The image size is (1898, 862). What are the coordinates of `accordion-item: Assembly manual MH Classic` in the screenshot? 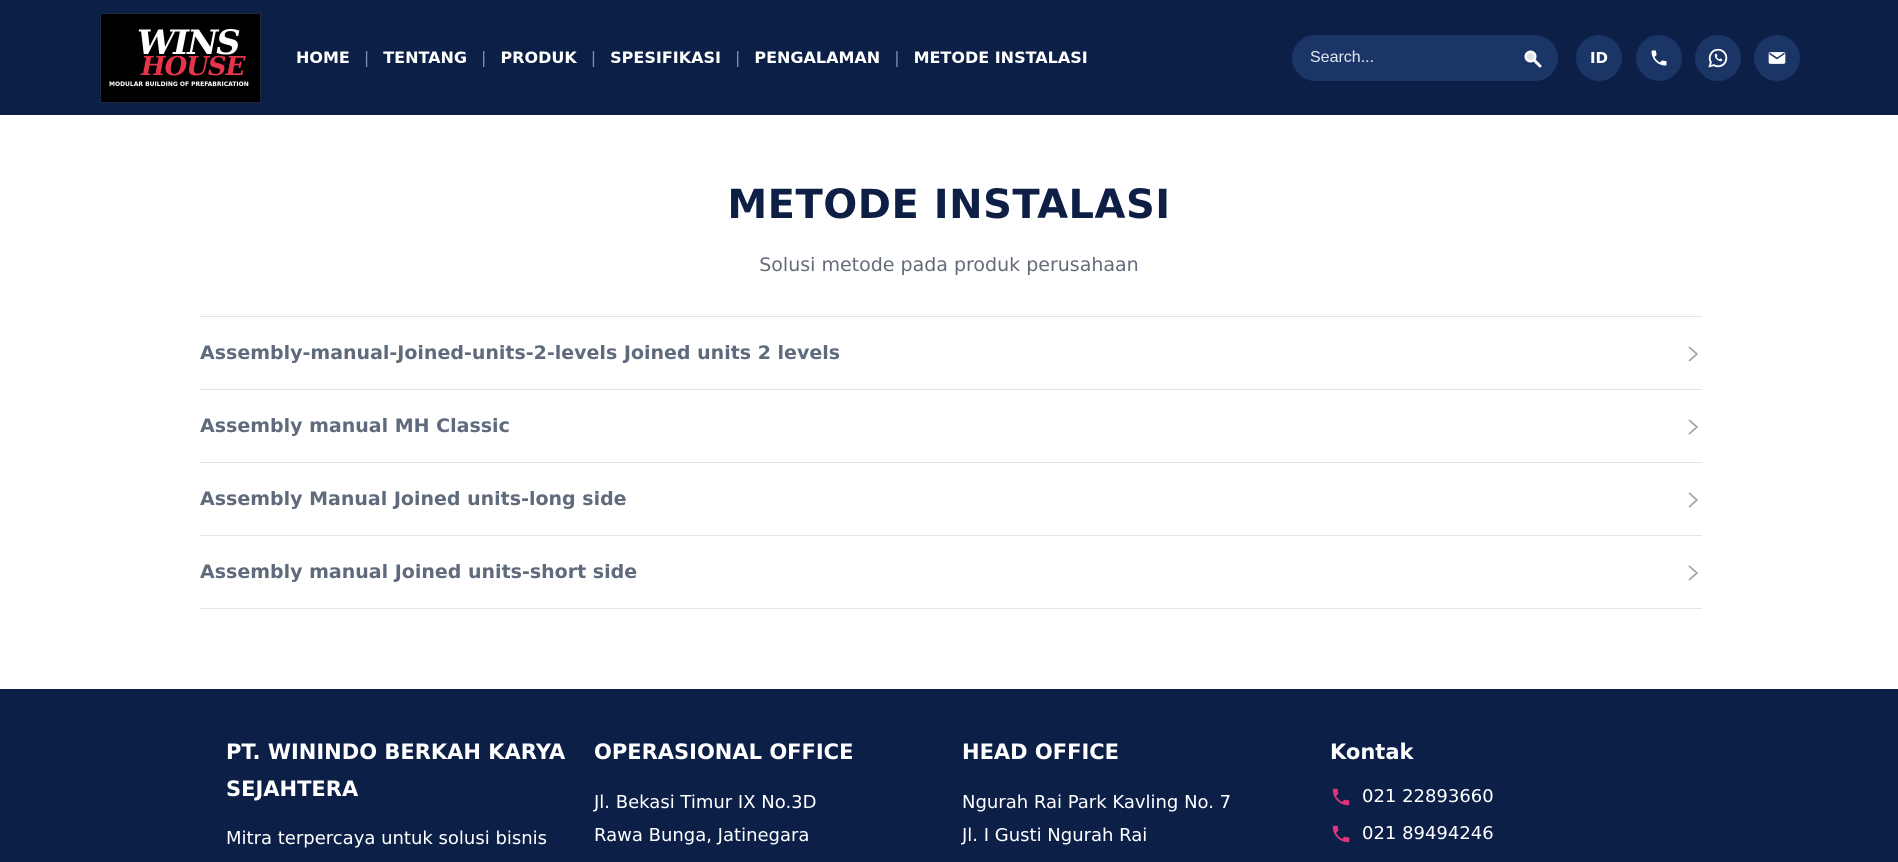 It's located at (951, 426).